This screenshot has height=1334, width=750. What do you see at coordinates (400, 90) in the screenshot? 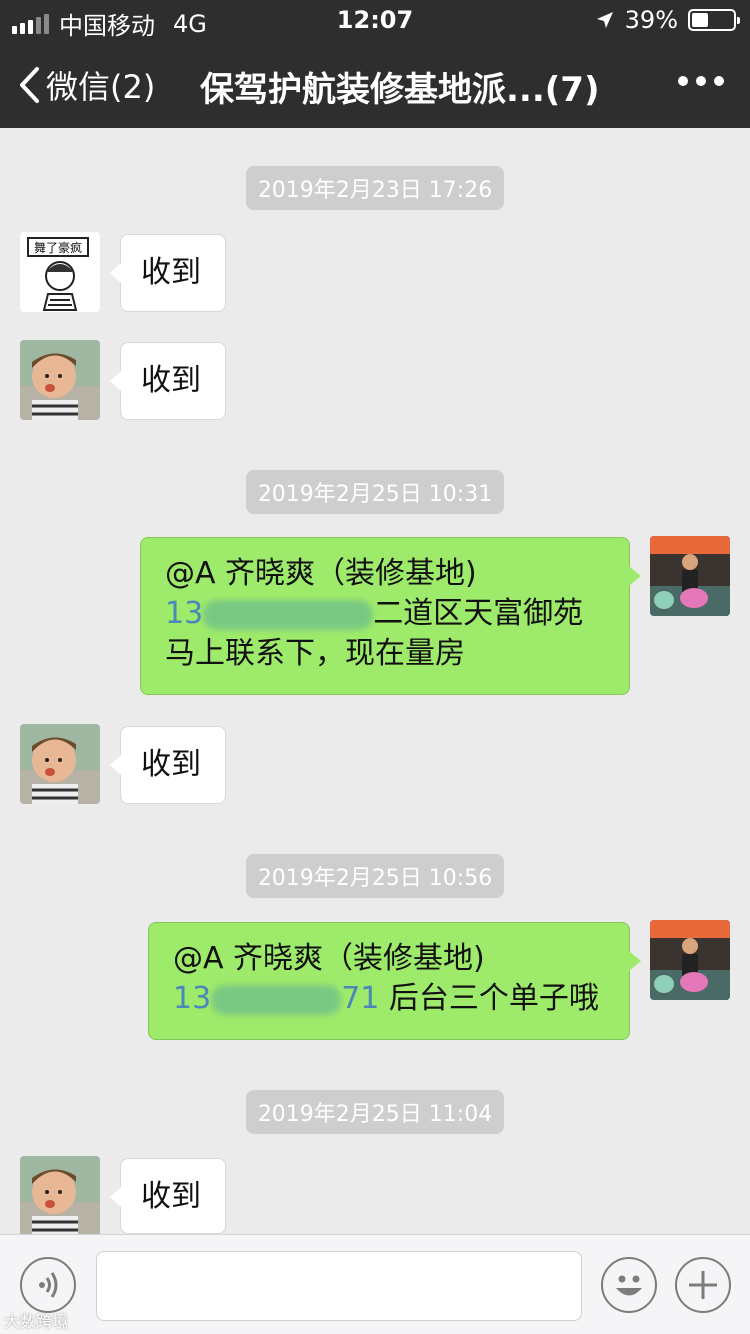
I see `chat-title: 保驾护航装修基地派...(7)` at bounding box center [400, 90].